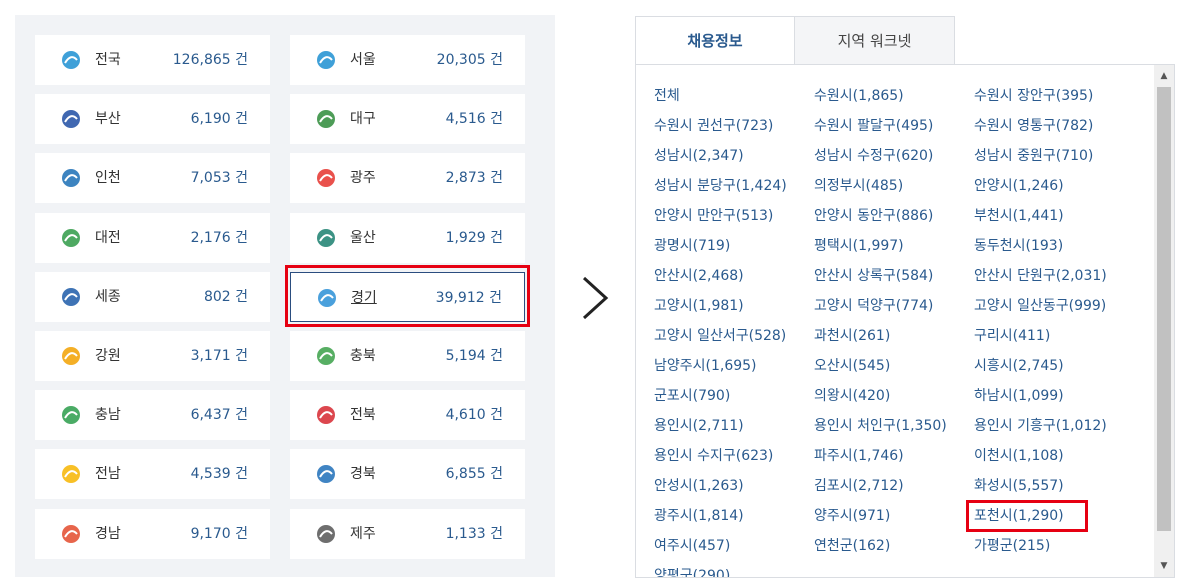  Describe the element at coordinates (219, 237) in the screenshot. I see `region-count: 2,176 건` at that location.